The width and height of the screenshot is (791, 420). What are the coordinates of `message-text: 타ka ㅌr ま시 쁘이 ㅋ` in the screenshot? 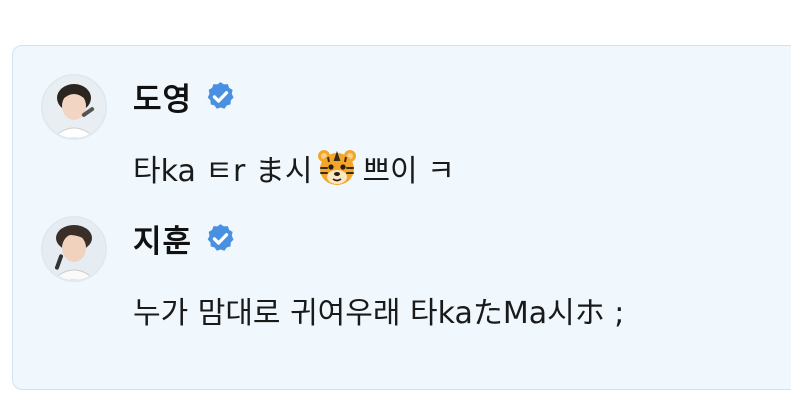 It's located at (294, 168).